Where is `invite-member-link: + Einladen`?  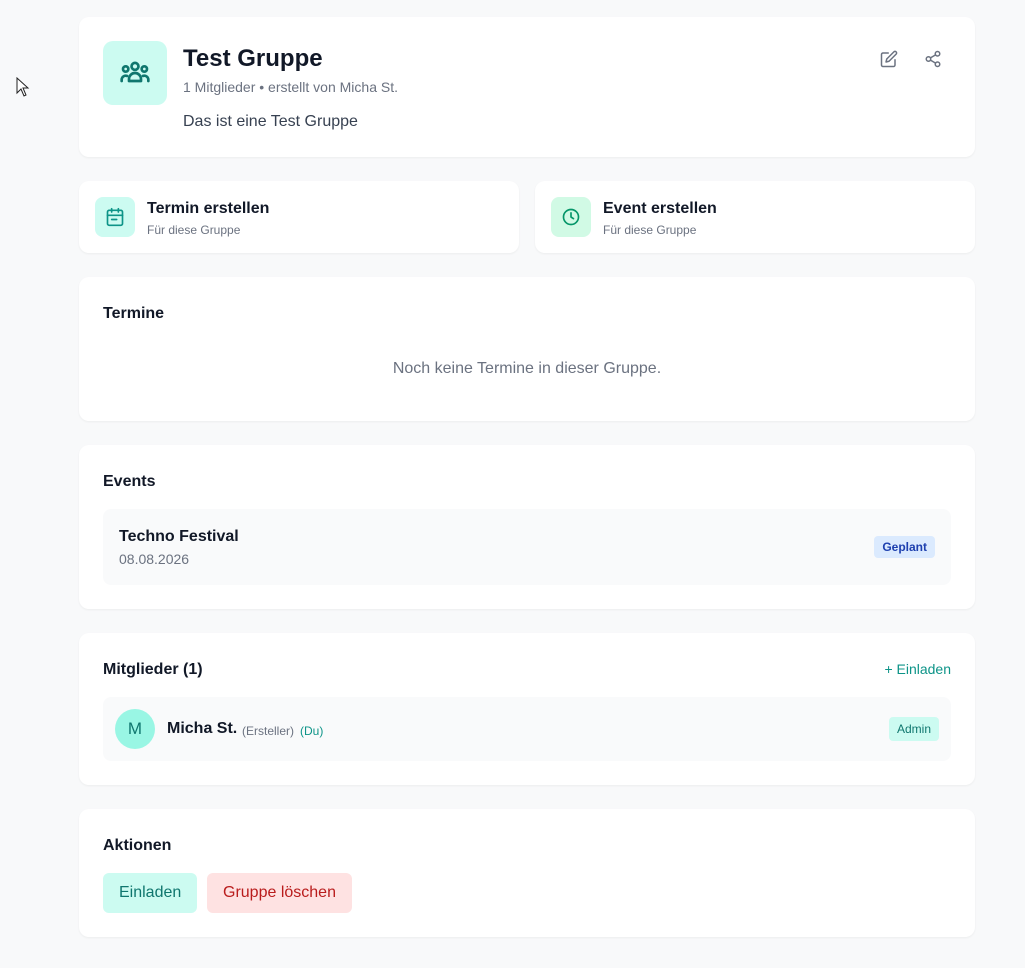
invite-member-link: + Einladen is located at coordinates (917, 669).